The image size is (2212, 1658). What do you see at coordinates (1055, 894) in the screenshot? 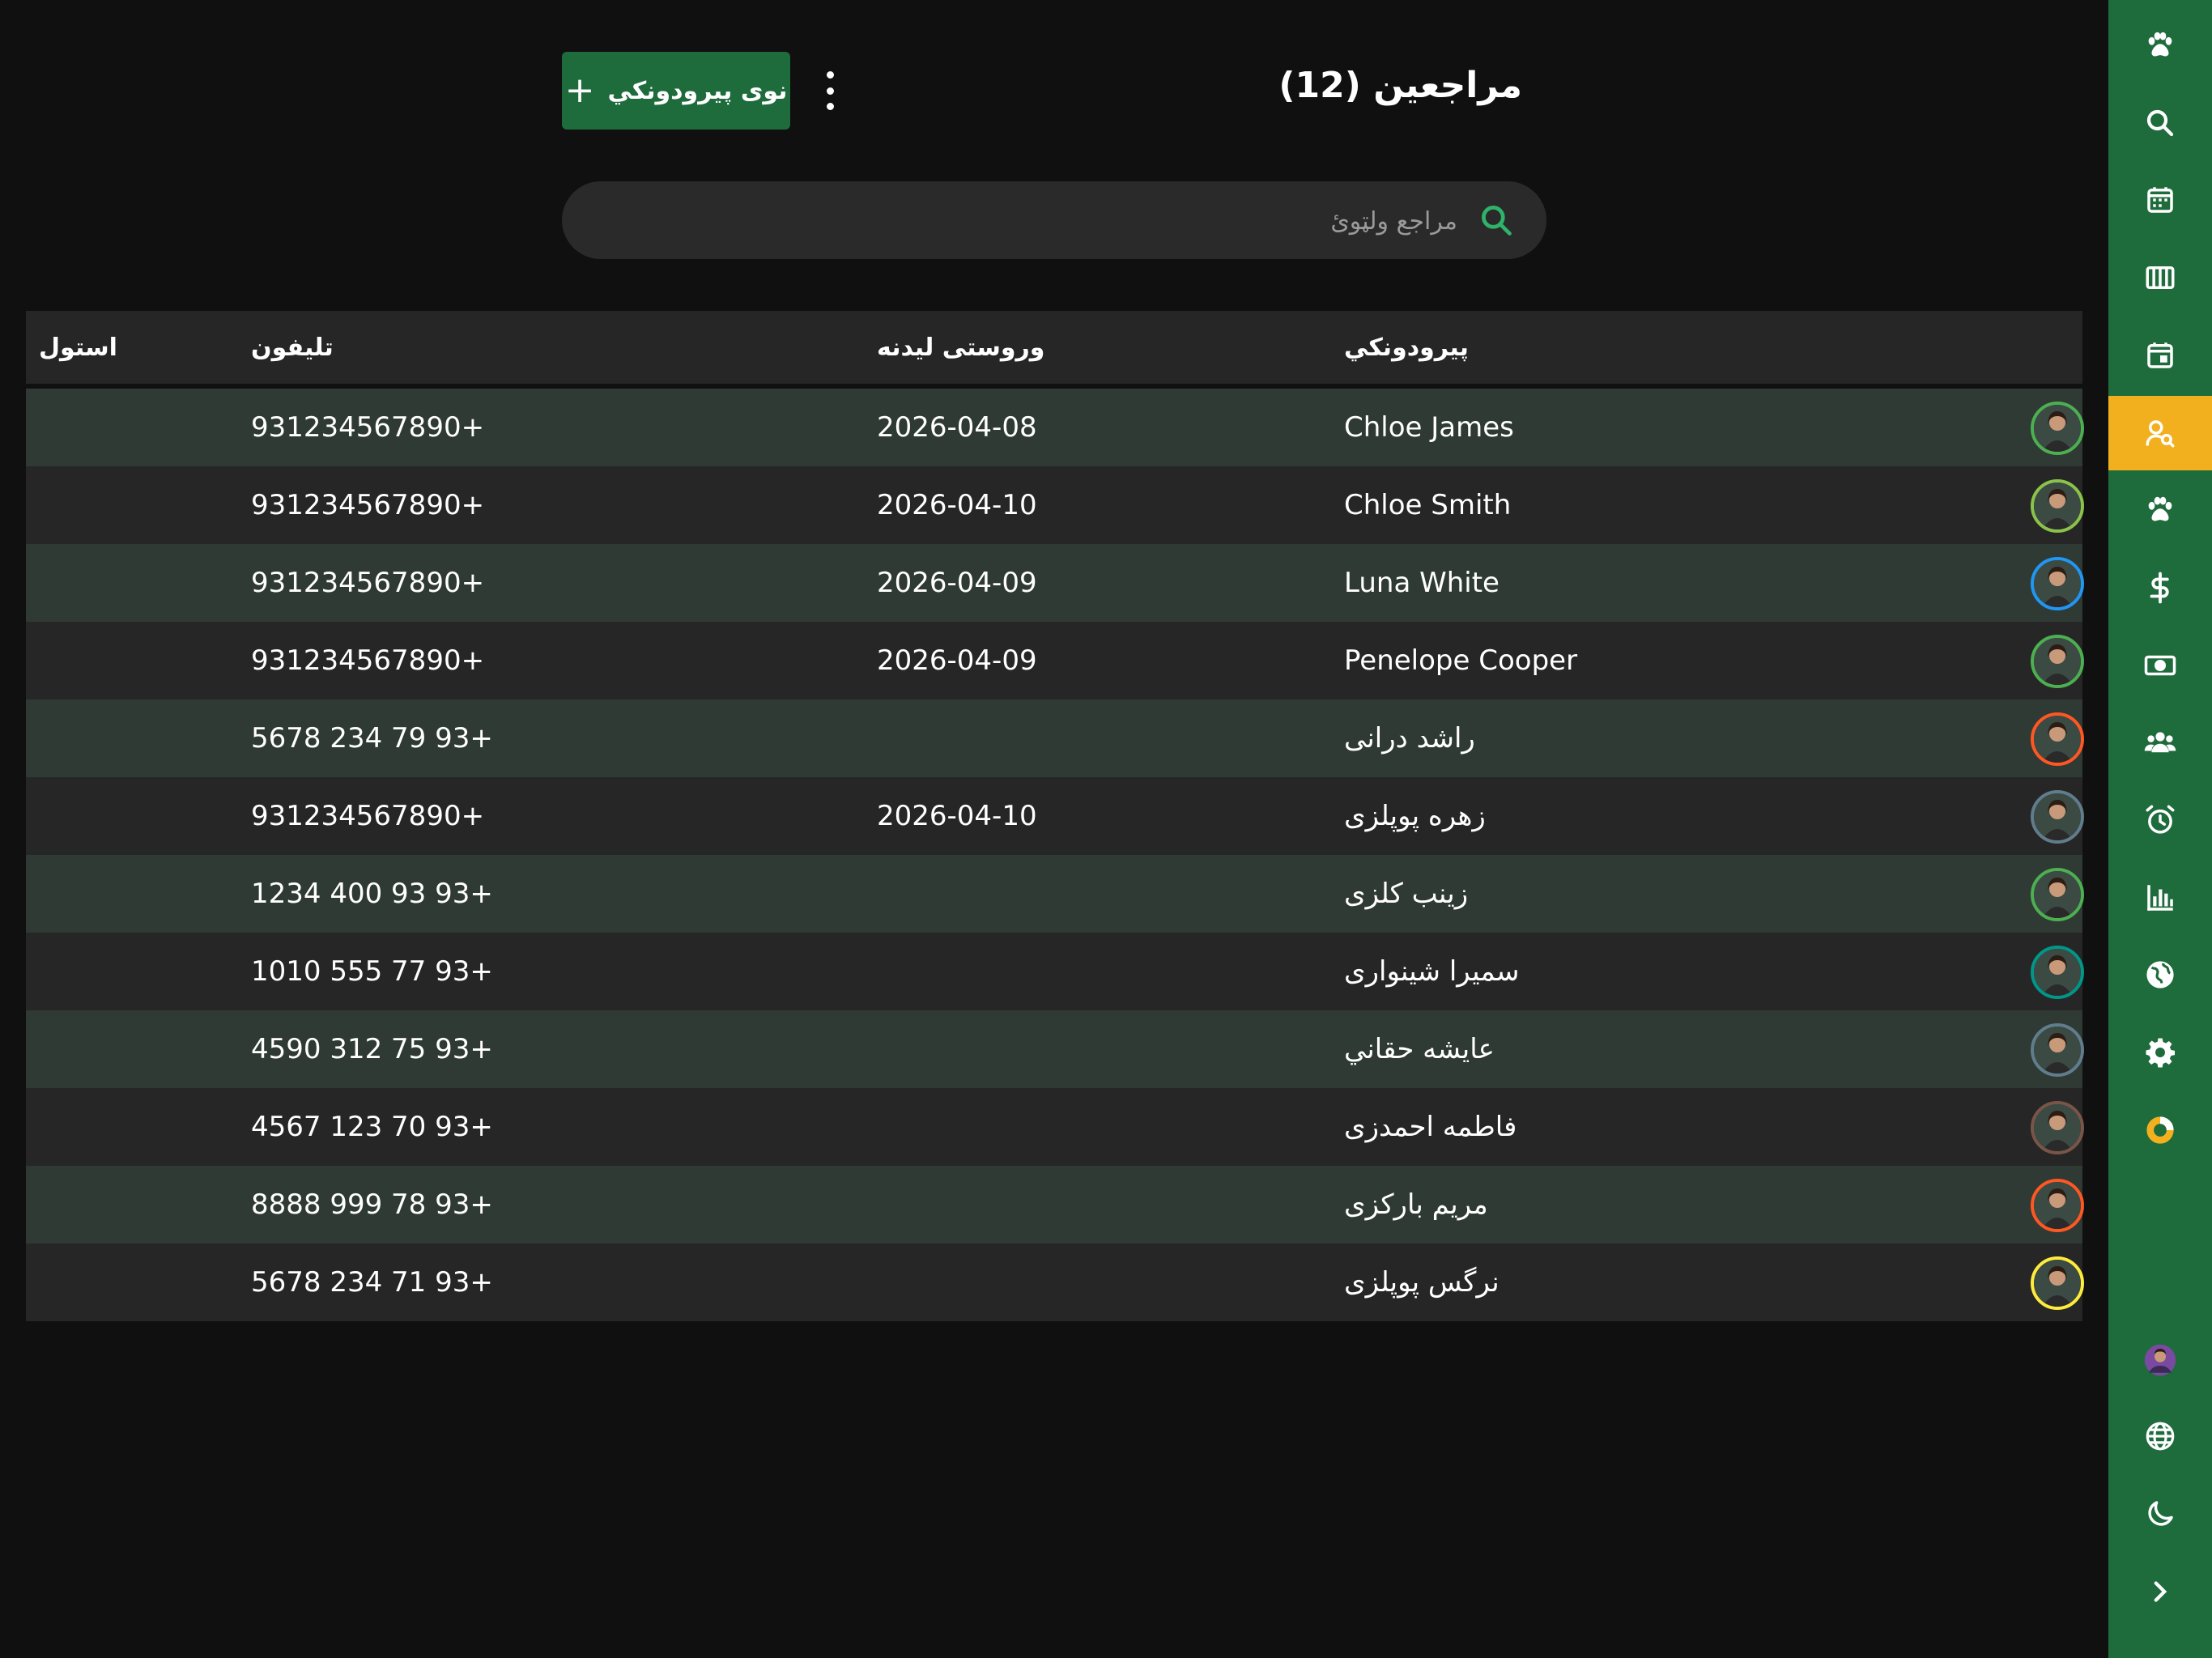
I see `table-row: 1234 400 93 93+ زینب کلزی` at bounding box center [1055, 894].